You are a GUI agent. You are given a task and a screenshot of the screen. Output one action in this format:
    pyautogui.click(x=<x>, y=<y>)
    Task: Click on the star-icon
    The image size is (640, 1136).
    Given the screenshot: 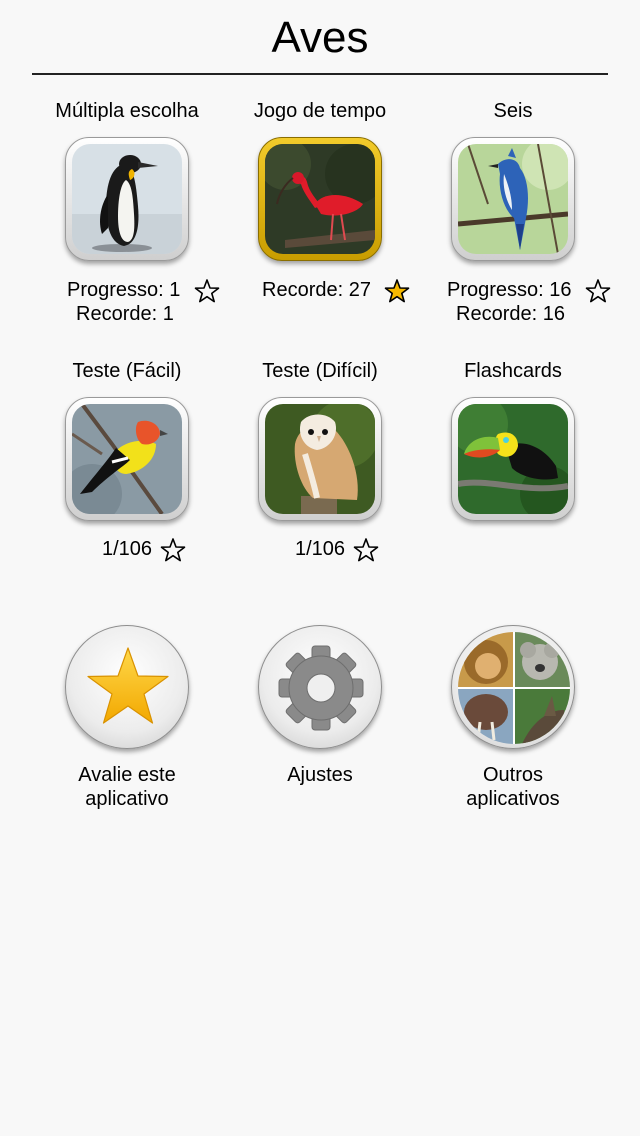 What is the action you would take?
    pyautogui.click(x=128, y=685)
    